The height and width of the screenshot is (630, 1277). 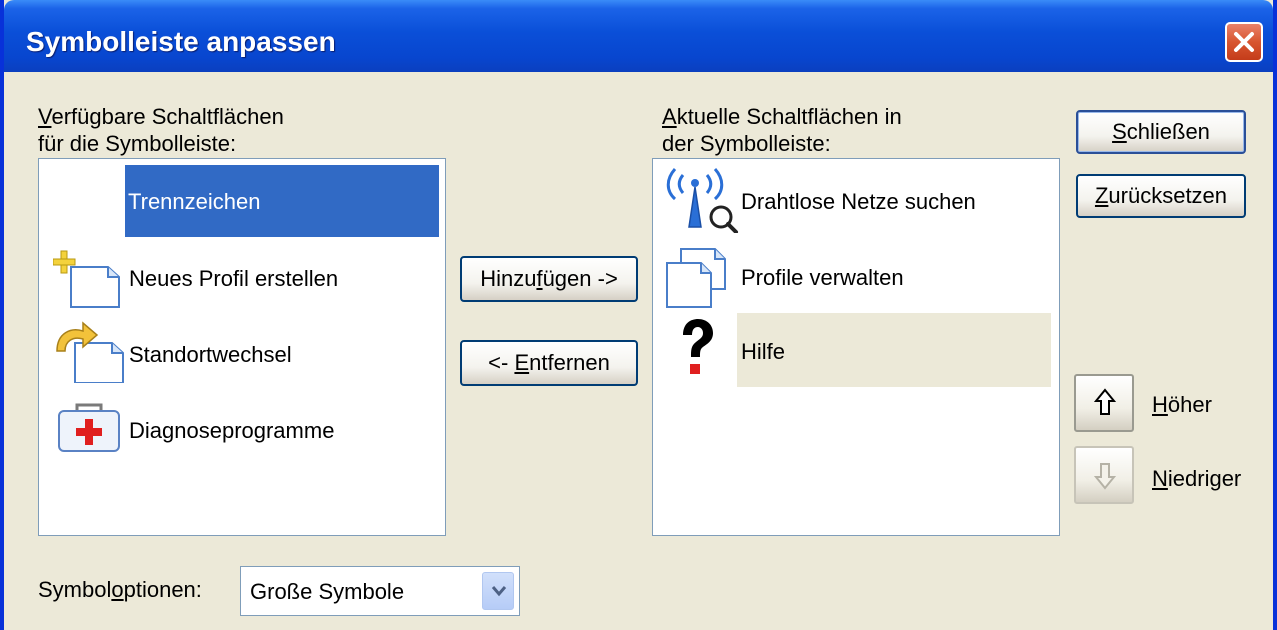 I want to click on move-up-button, so click(x=1104, y=403).